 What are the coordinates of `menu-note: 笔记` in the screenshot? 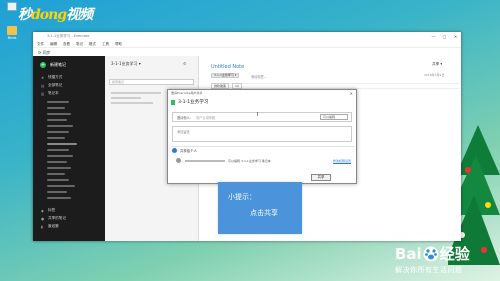 It's located at (79, 44).